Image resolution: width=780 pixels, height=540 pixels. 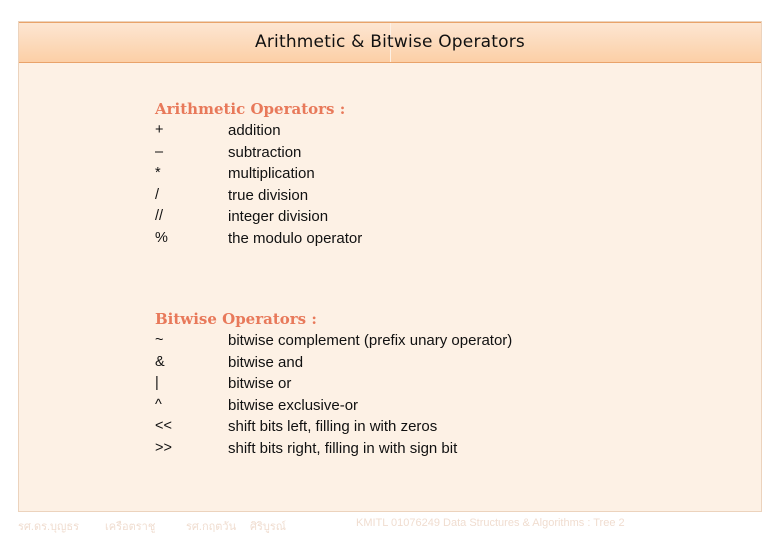 I want to click on operator-description: subtraction, so click(x=265, y=152).